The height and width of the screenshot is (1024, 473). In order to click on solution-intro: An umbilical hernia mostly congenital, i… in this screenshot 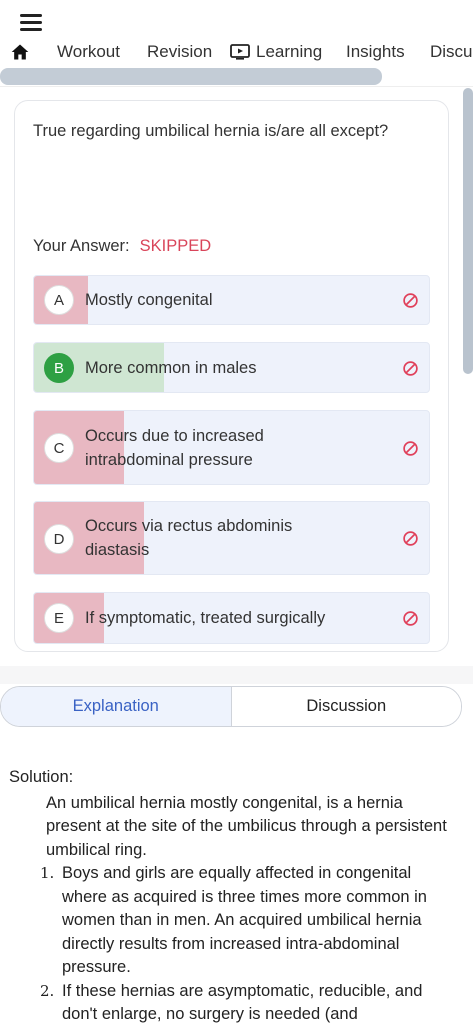, I will do `click(246, 826)`.